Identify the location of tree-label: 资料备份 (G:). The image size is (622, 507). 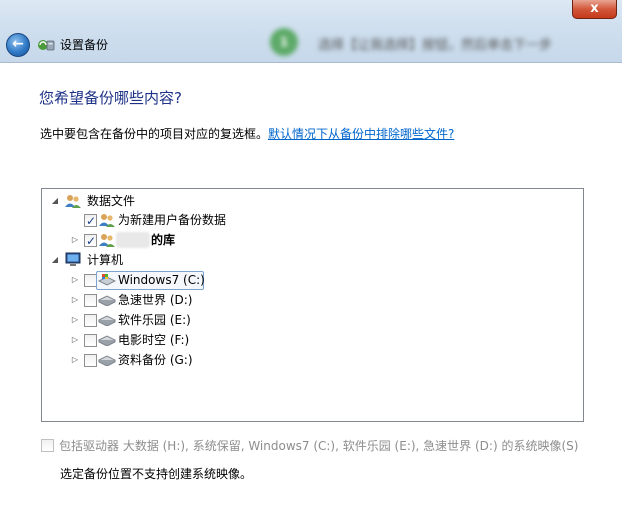
(155, 360).